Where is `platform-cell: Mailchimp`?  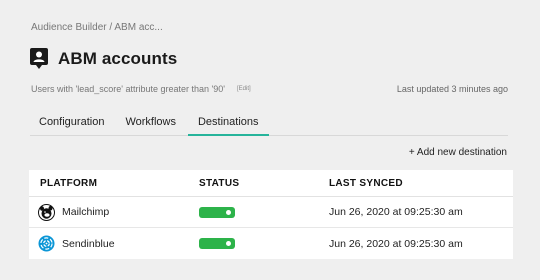 platform-cell: Mailchimp is located at coordinates (108, 212).